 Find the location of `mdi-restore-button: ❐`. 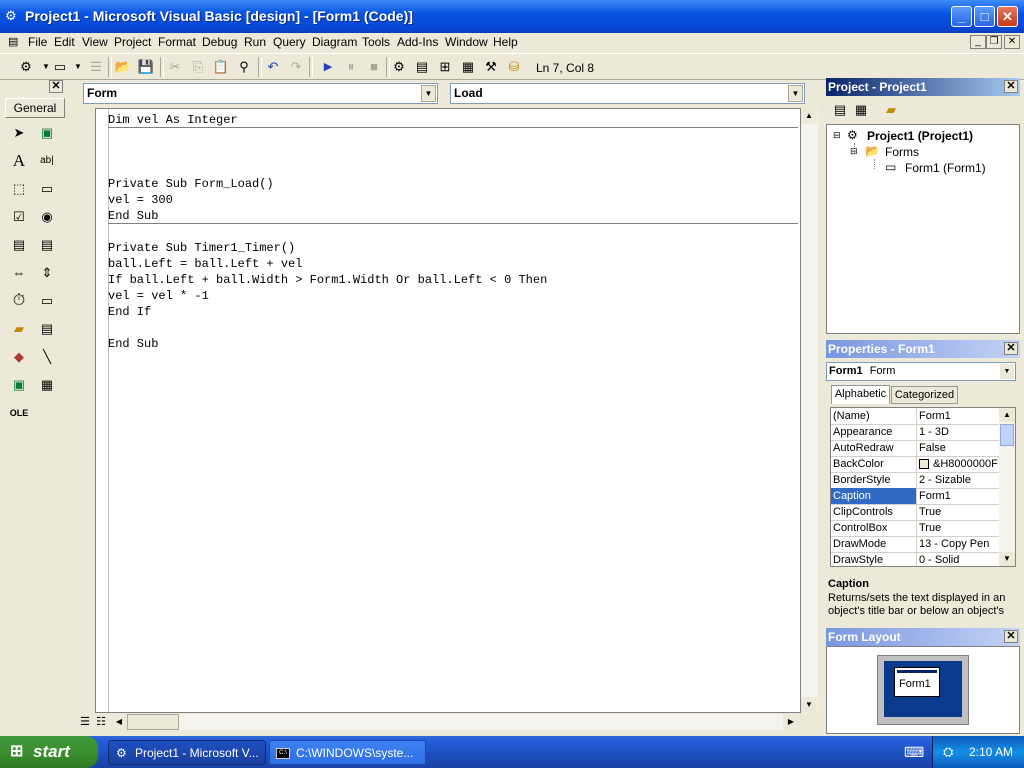

mdi-restore-button: ❐ is located at coordinates (994, 42).